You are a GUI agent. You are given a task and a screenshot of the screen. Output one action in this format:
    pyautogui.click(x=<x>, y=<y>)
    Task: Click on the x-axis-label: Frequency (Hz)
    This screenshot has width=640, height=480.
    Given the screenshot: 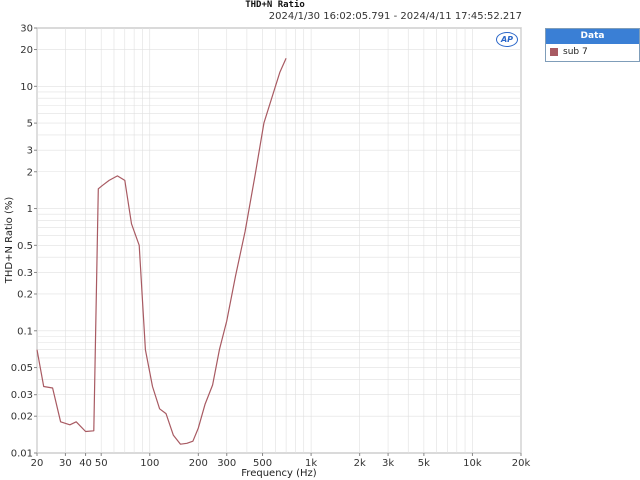 What is the action you would take?
    pyautogui.click(x=279, y=473)
    